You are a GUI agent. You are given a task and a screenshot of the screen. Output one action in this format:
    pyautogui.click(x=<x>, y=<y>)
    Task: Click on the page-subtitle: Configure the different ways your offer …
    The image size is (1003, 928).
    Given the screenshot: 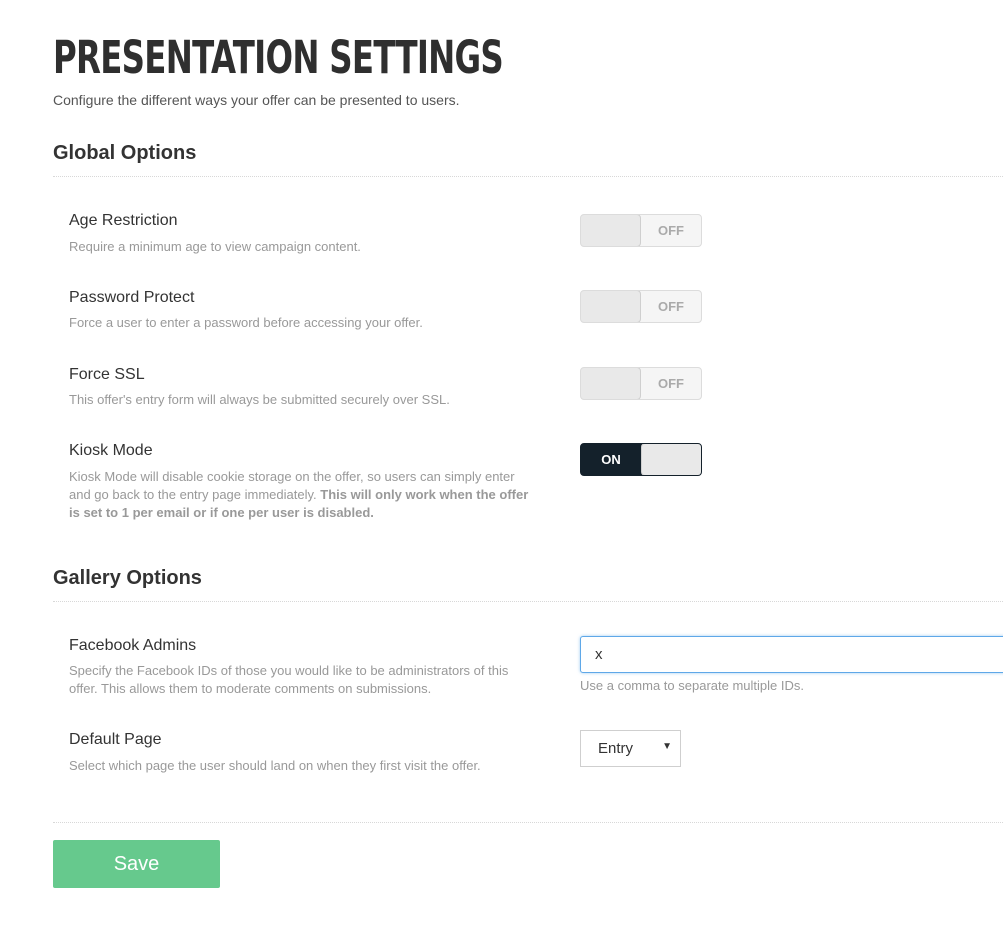 What is the action you would take?
    pyautogui.click(x=256, y=100)
    